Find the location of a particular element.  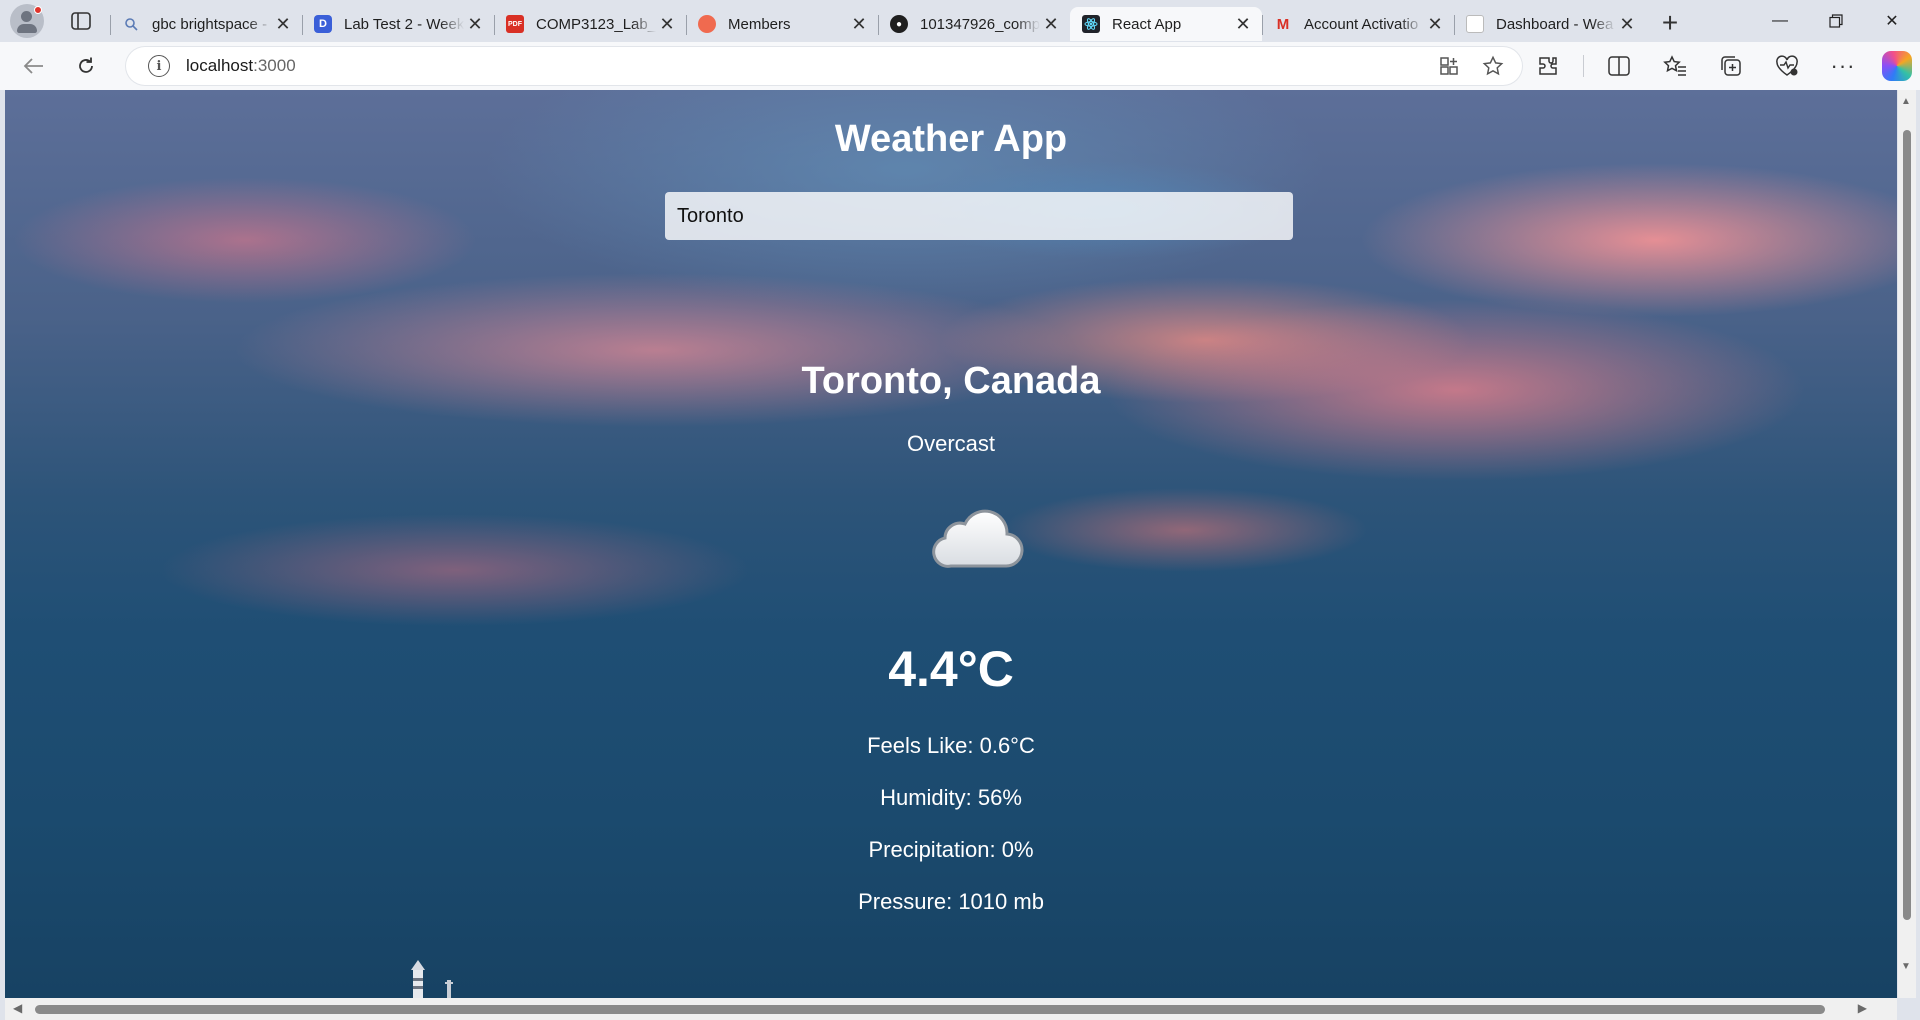

app-available-icon is located at coordinates (1449, 66).